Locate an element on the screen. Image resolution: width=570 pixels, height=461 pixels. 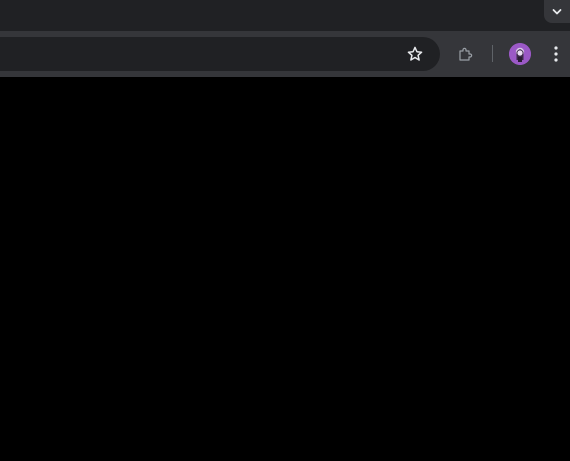
chevron-down-icon is located at coordinates (557, 11).